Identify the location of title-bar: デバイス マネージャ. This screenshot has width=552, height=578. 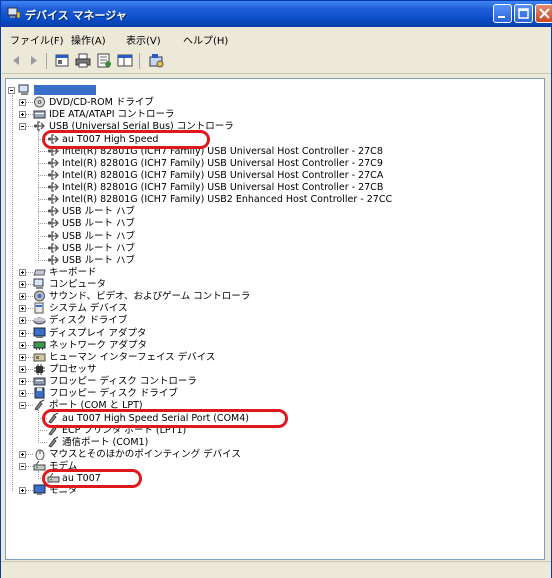
(276, 14).